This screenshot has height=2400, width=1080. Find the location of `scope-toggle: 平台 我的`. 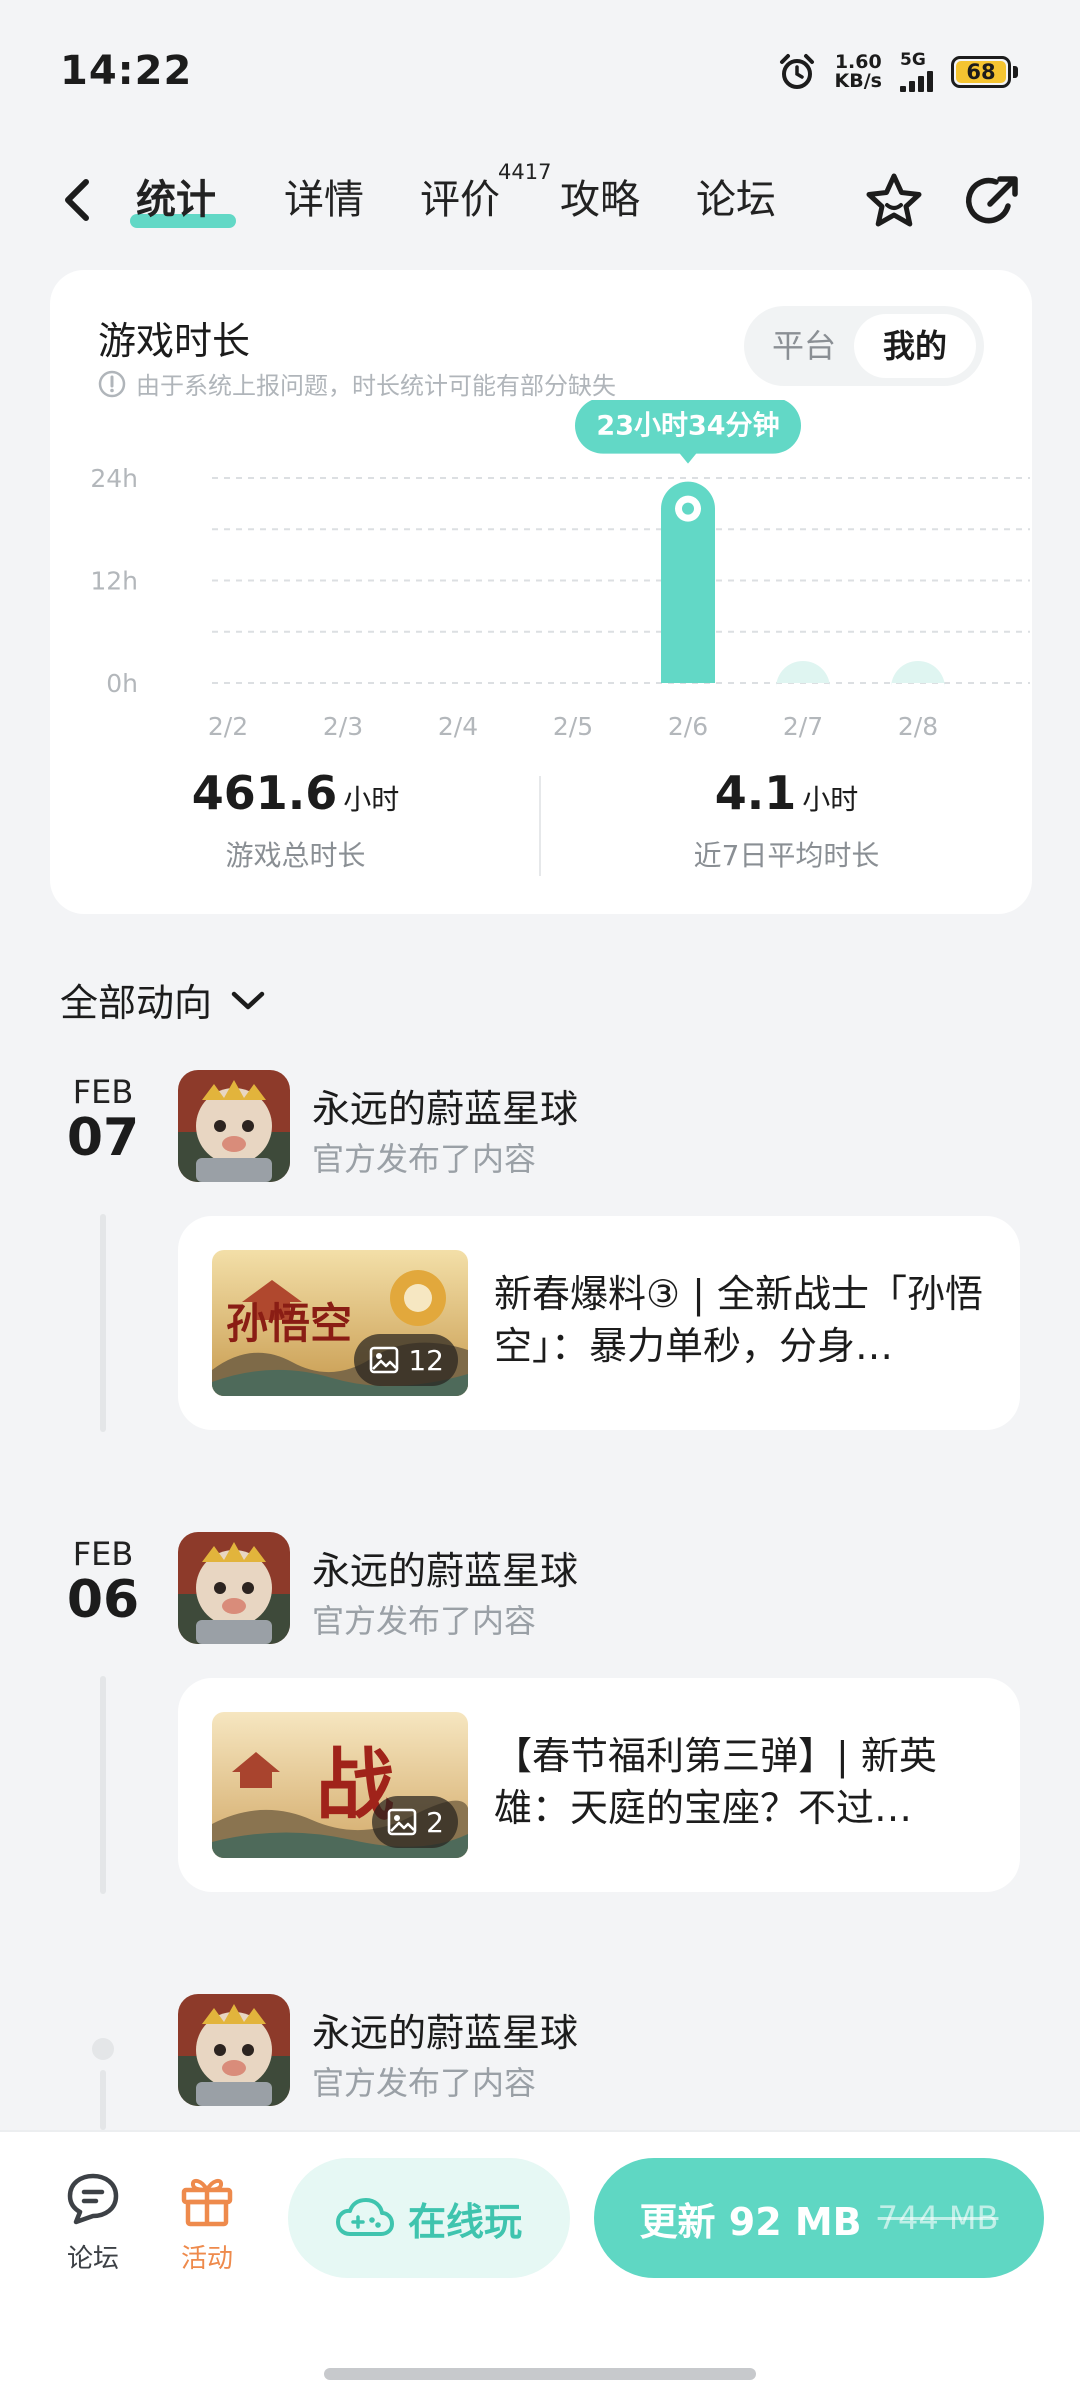

scope-toggle: 平台 我的 is located at coordinates (864, 346).